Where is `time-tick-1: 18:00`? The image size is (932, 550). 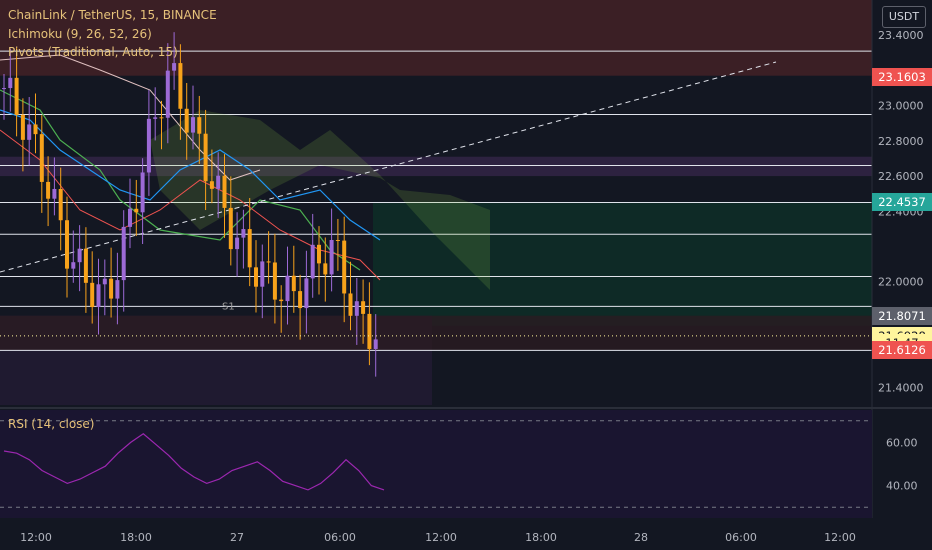 time-tick-1: 18:00 is located at coordinates (136, 537).